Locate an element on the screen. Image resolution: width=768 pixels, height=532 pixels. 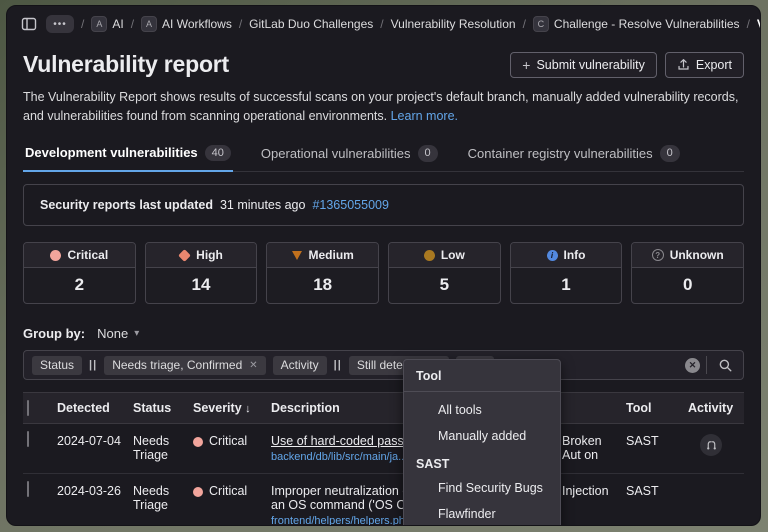
cell-identifier: Broken Aut on is located at coordinates (582, 448).